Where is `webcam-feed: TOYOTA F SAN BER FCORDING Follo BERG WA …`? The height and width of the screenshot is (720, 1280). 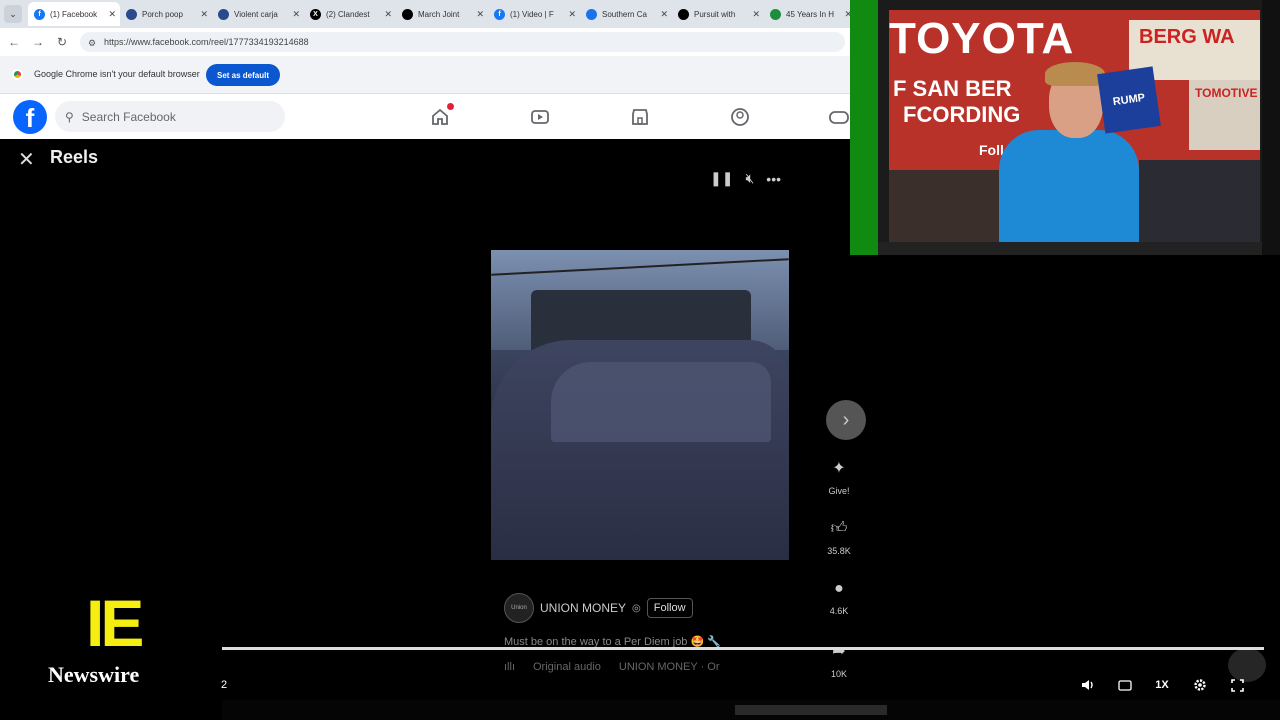
webcam-feed: TOYOTA F SAN BER FCORDING Follo BERG WA … is located at coordinates (1074, 126).